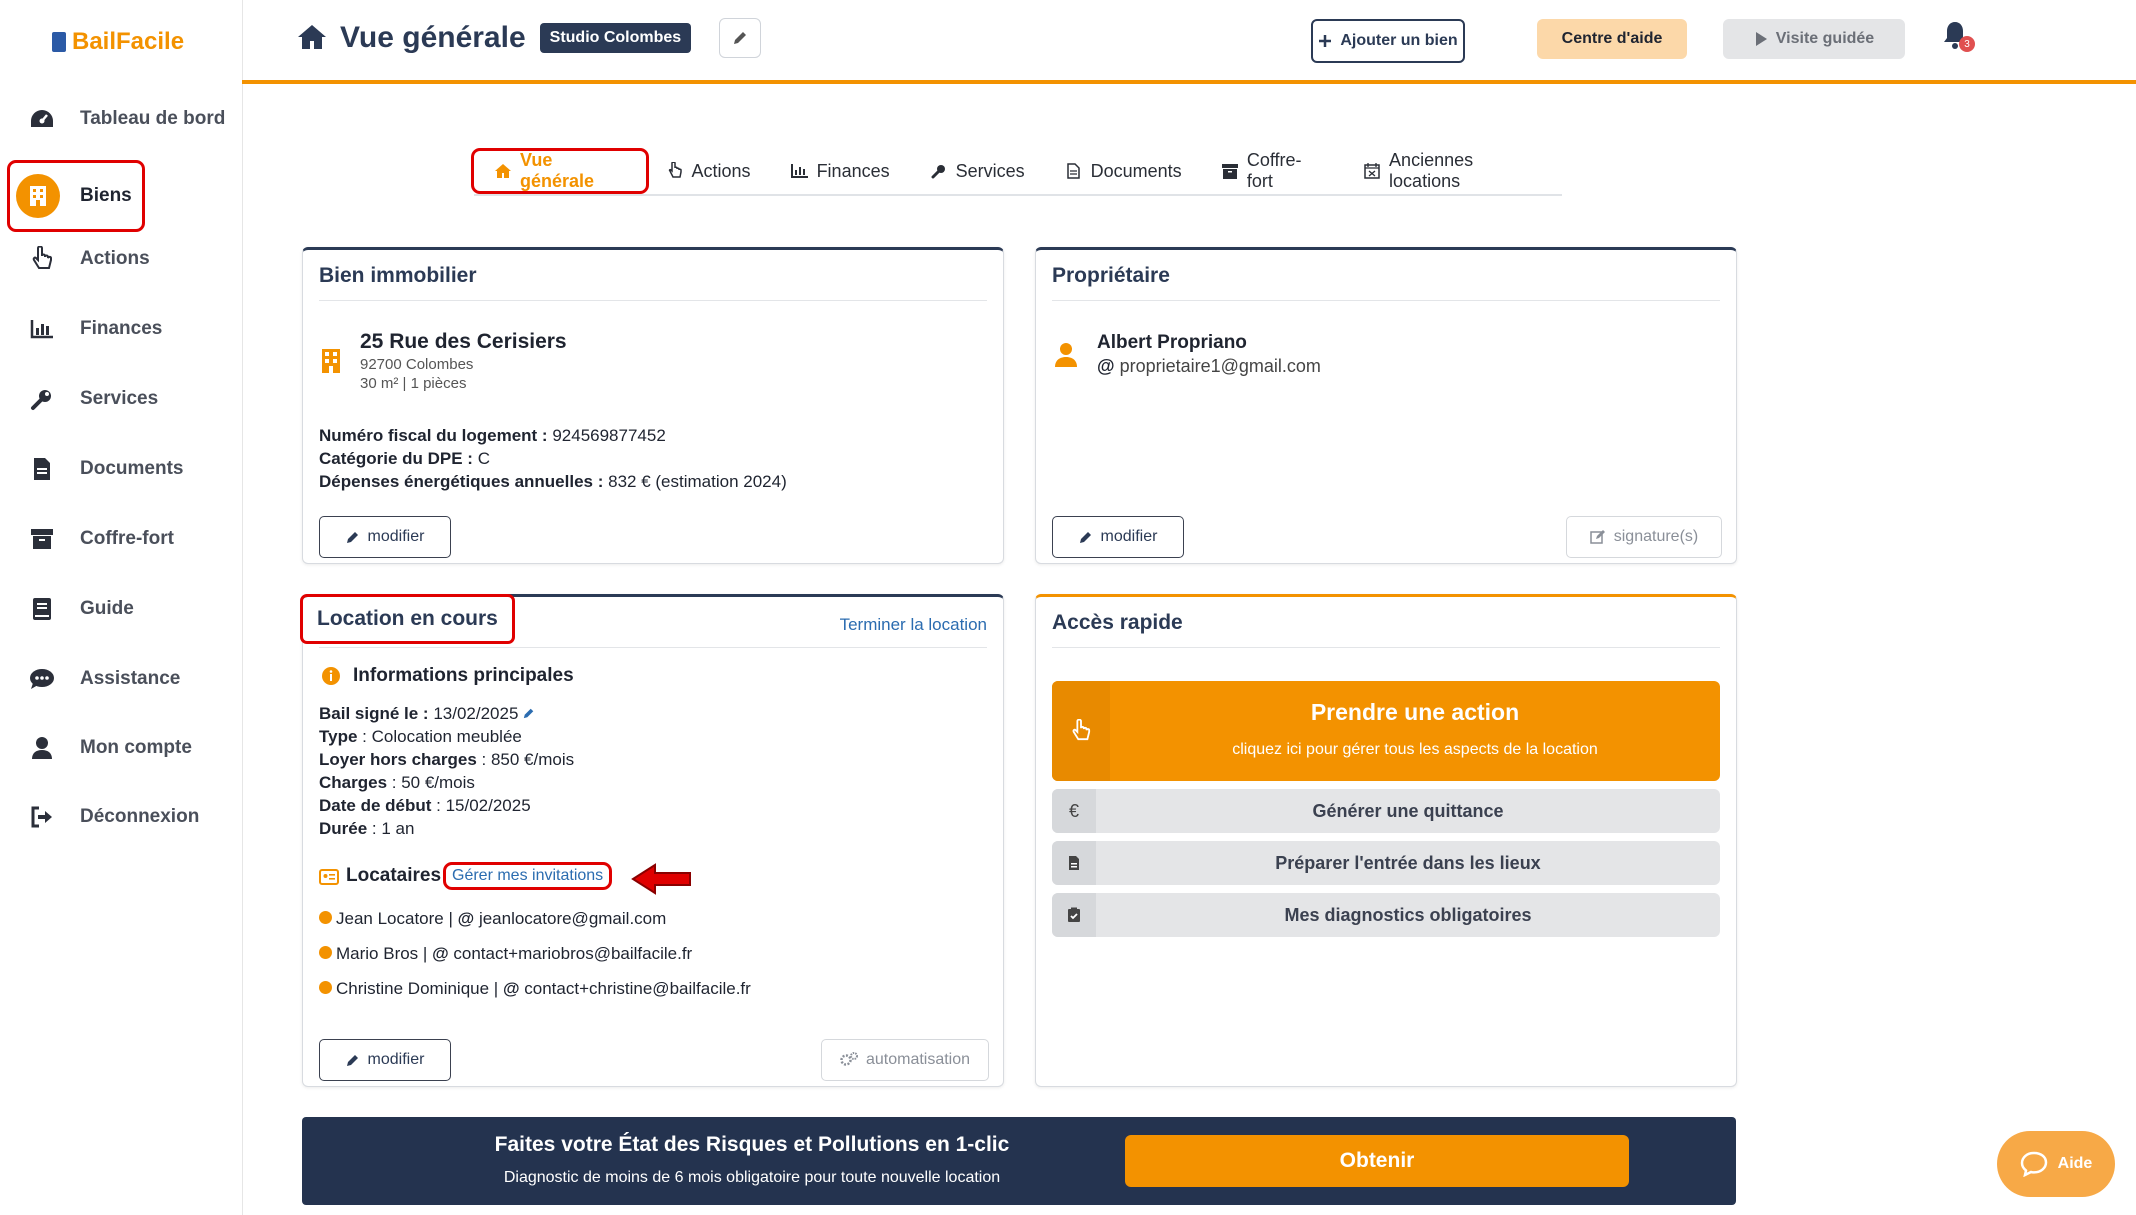 The height and width of the screenshot is (1215, 2136). I want to click on tenant-email: jeanlocatore@gmail.com, so click(572, 918).